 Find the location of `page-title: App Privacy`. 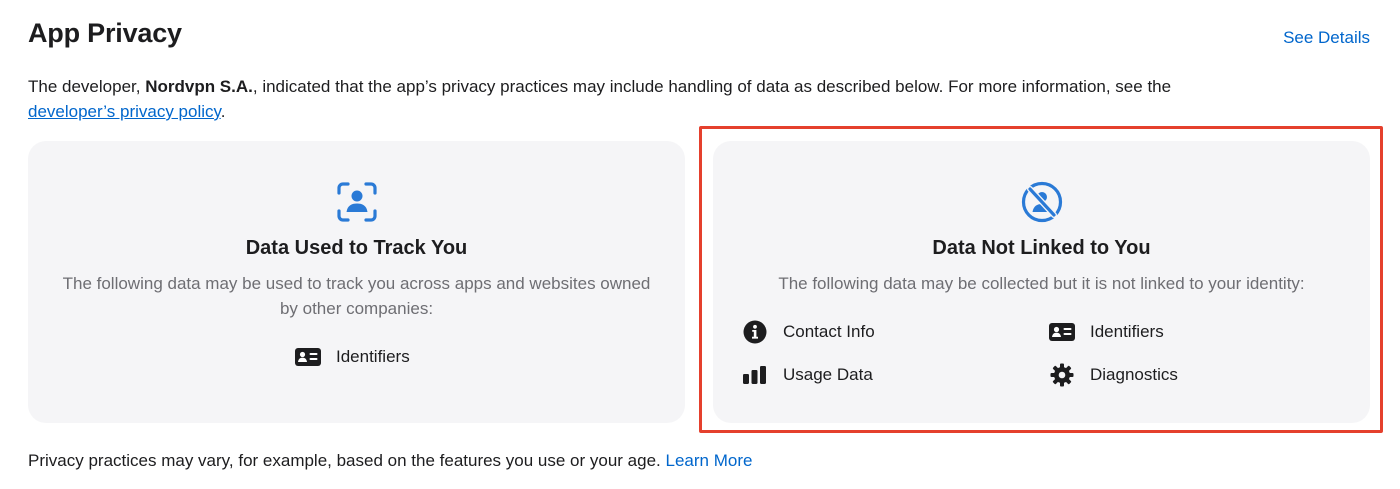

page-title: App Privacy is located at coordinates (105, 33).